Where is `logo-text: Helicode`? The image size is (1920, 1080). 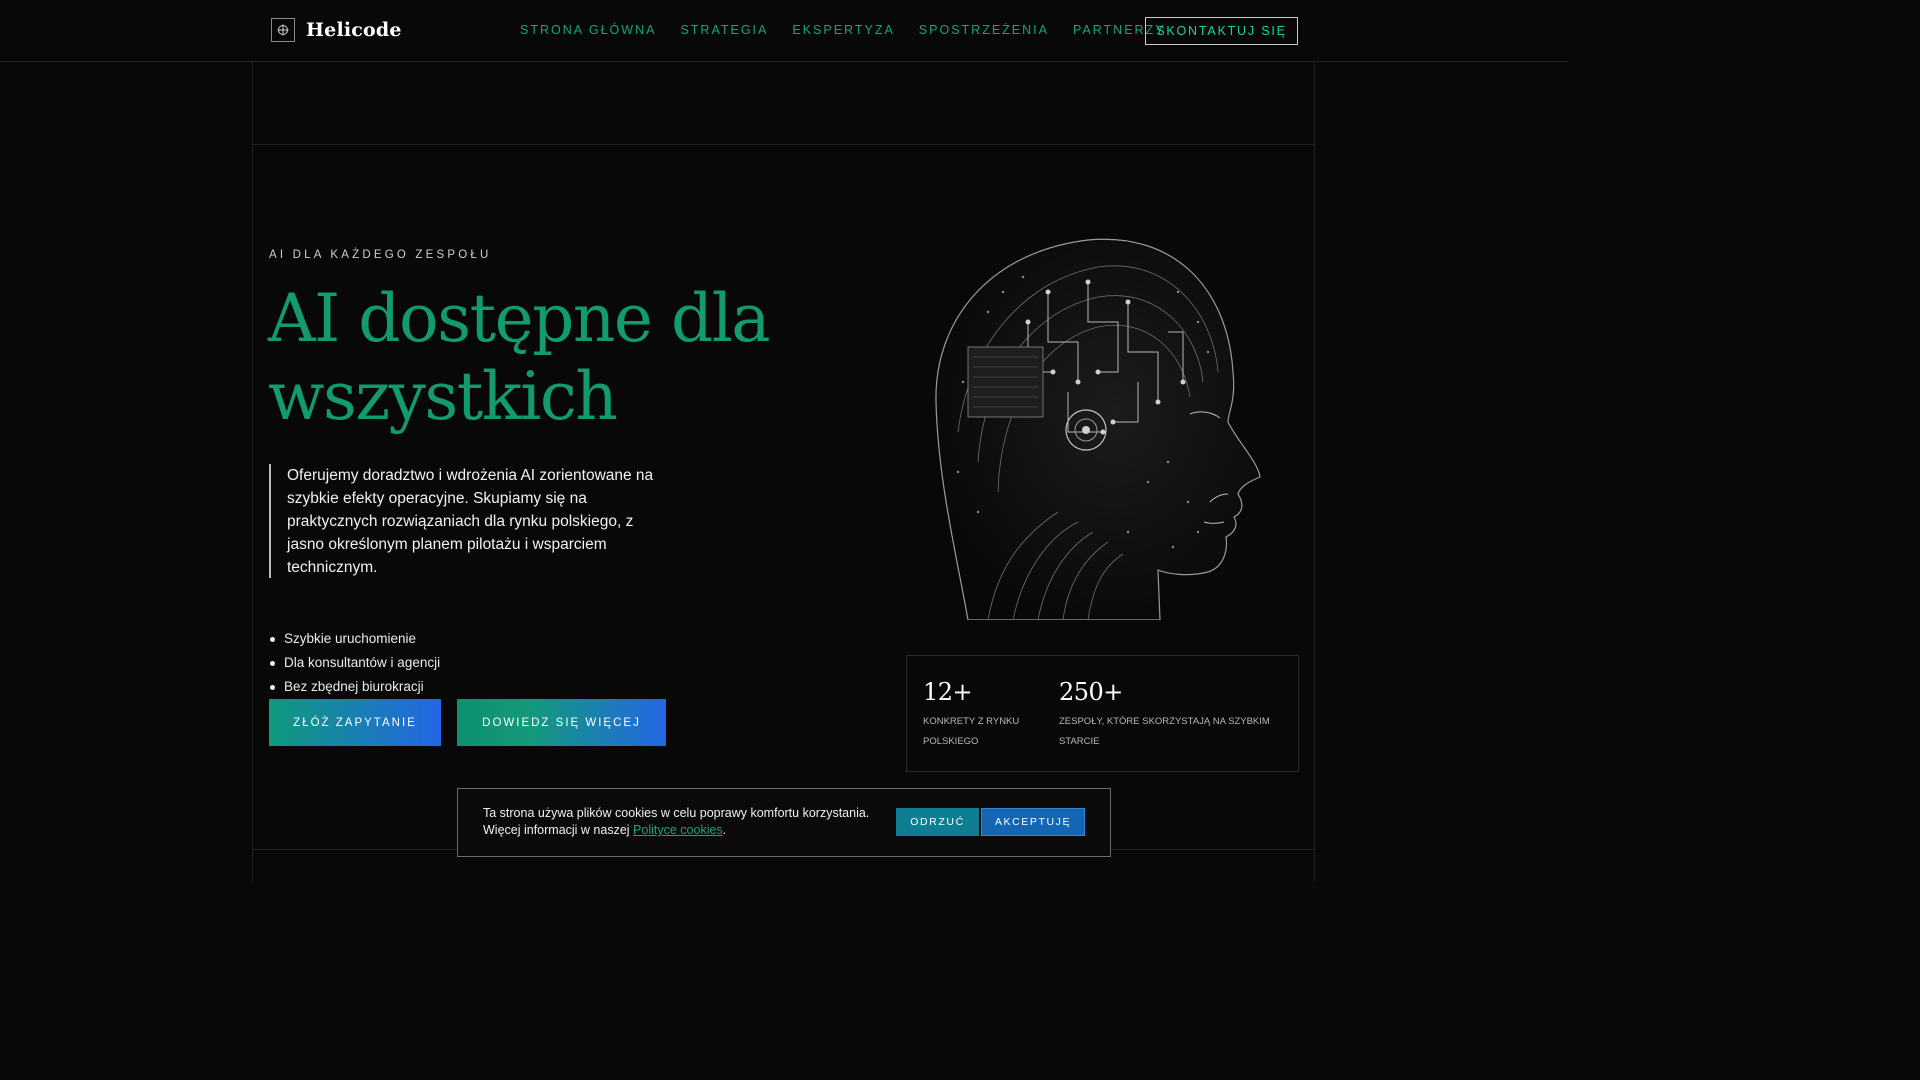
logo-text: Helicode is located at coordinates (354, 30).